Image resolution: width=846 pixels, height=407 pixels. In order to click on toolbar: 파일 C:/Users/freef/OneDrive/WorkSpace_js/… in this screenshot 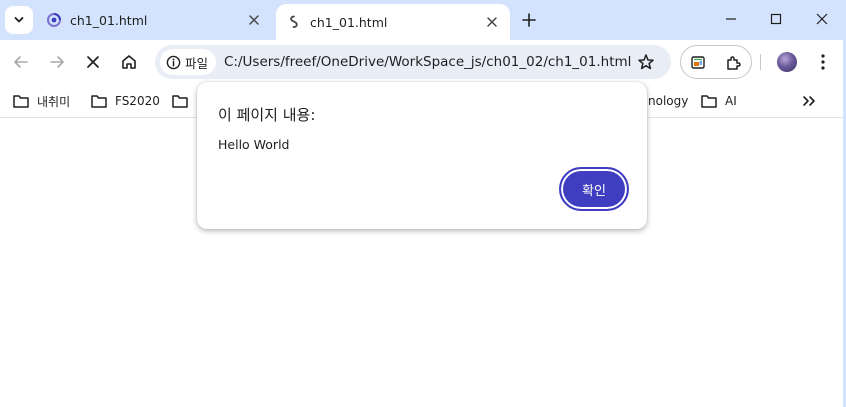, I will do `click(423, 62)`.